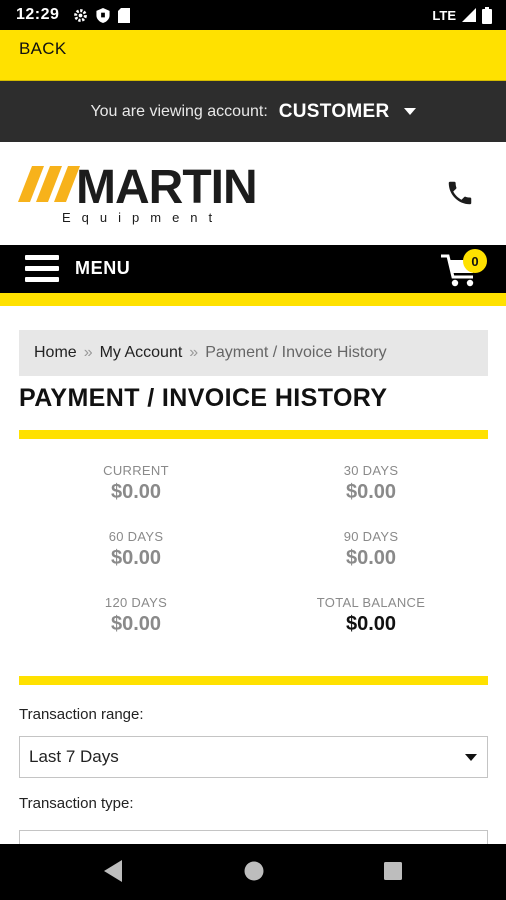 The width and height of the screenshot is (506, 900). I want to click on system-nav-bar, so click(253, 872).